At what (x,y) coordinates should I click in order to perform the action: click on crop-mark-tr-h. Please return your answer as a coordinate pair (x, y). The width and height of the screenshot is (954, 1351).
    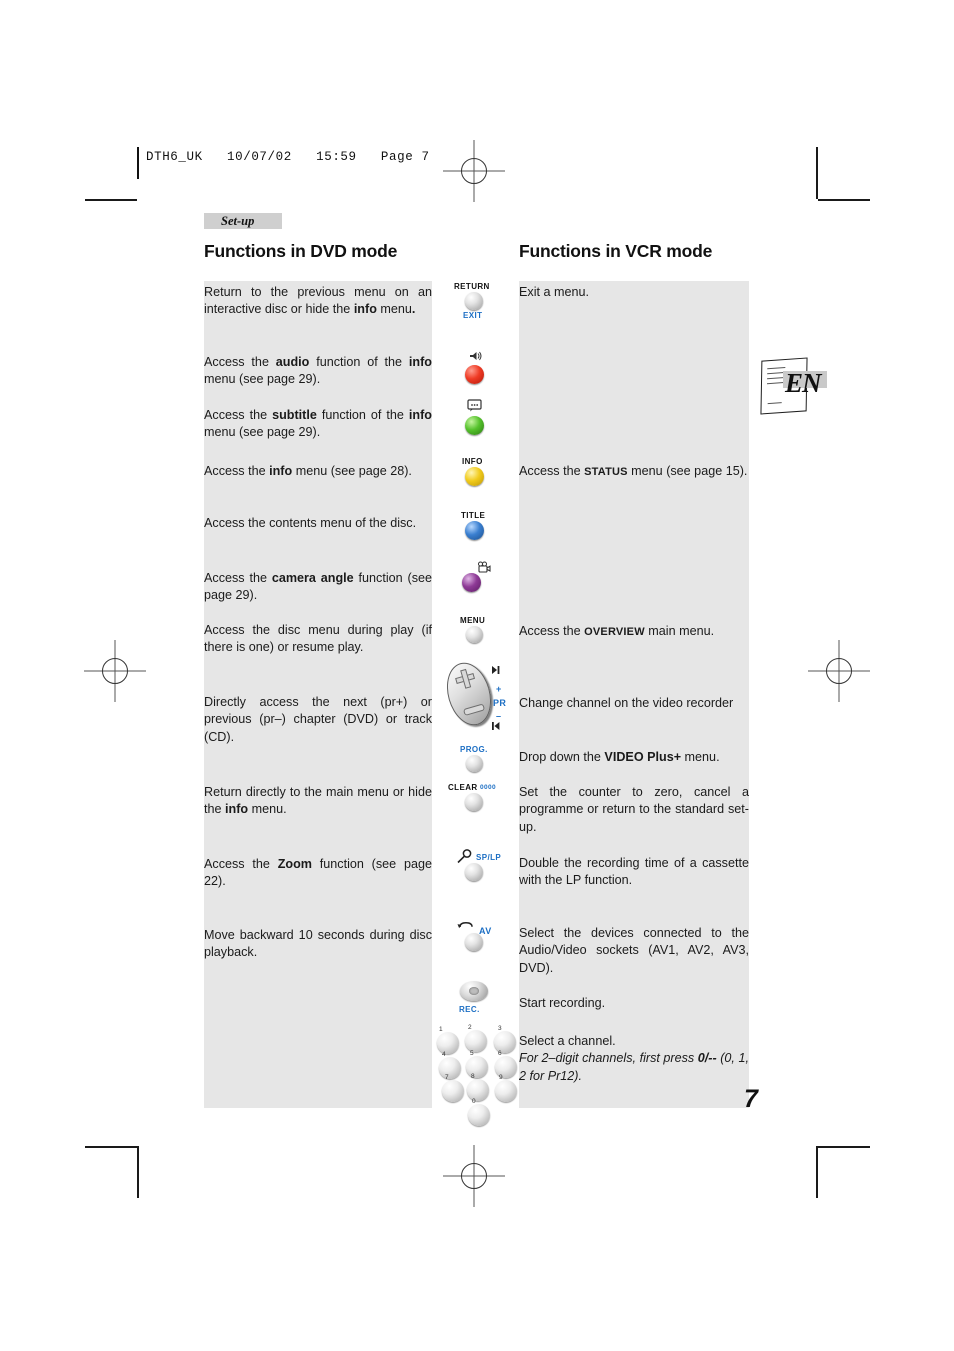
    Looking at the image, I should click on (844, 200).